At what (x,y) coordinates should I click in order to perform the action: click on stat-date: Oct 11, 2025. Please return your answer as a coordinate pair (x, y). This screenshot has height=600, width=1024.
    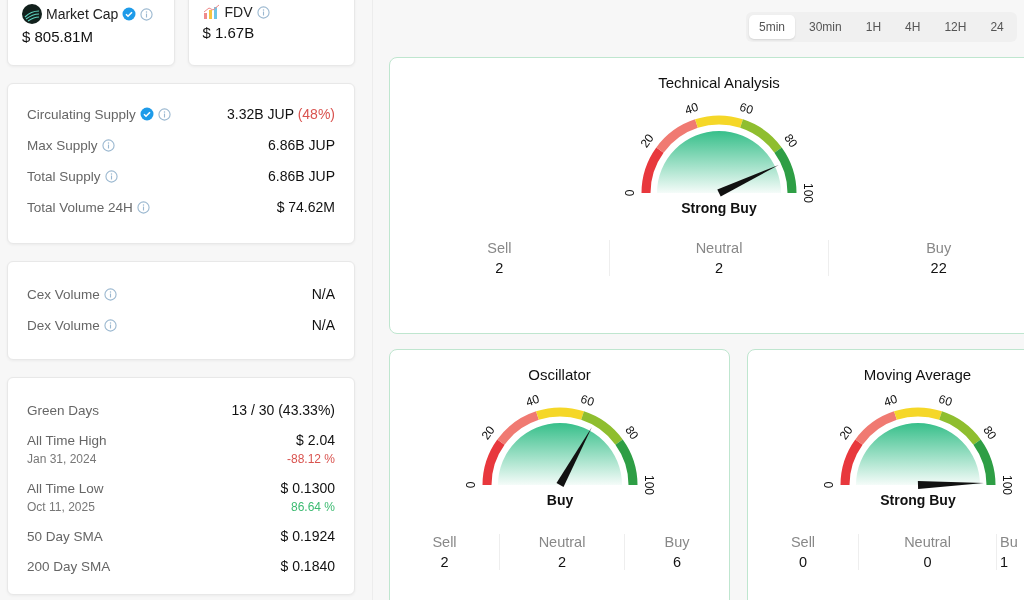
    Looking at the image, I should click on (61, 507).